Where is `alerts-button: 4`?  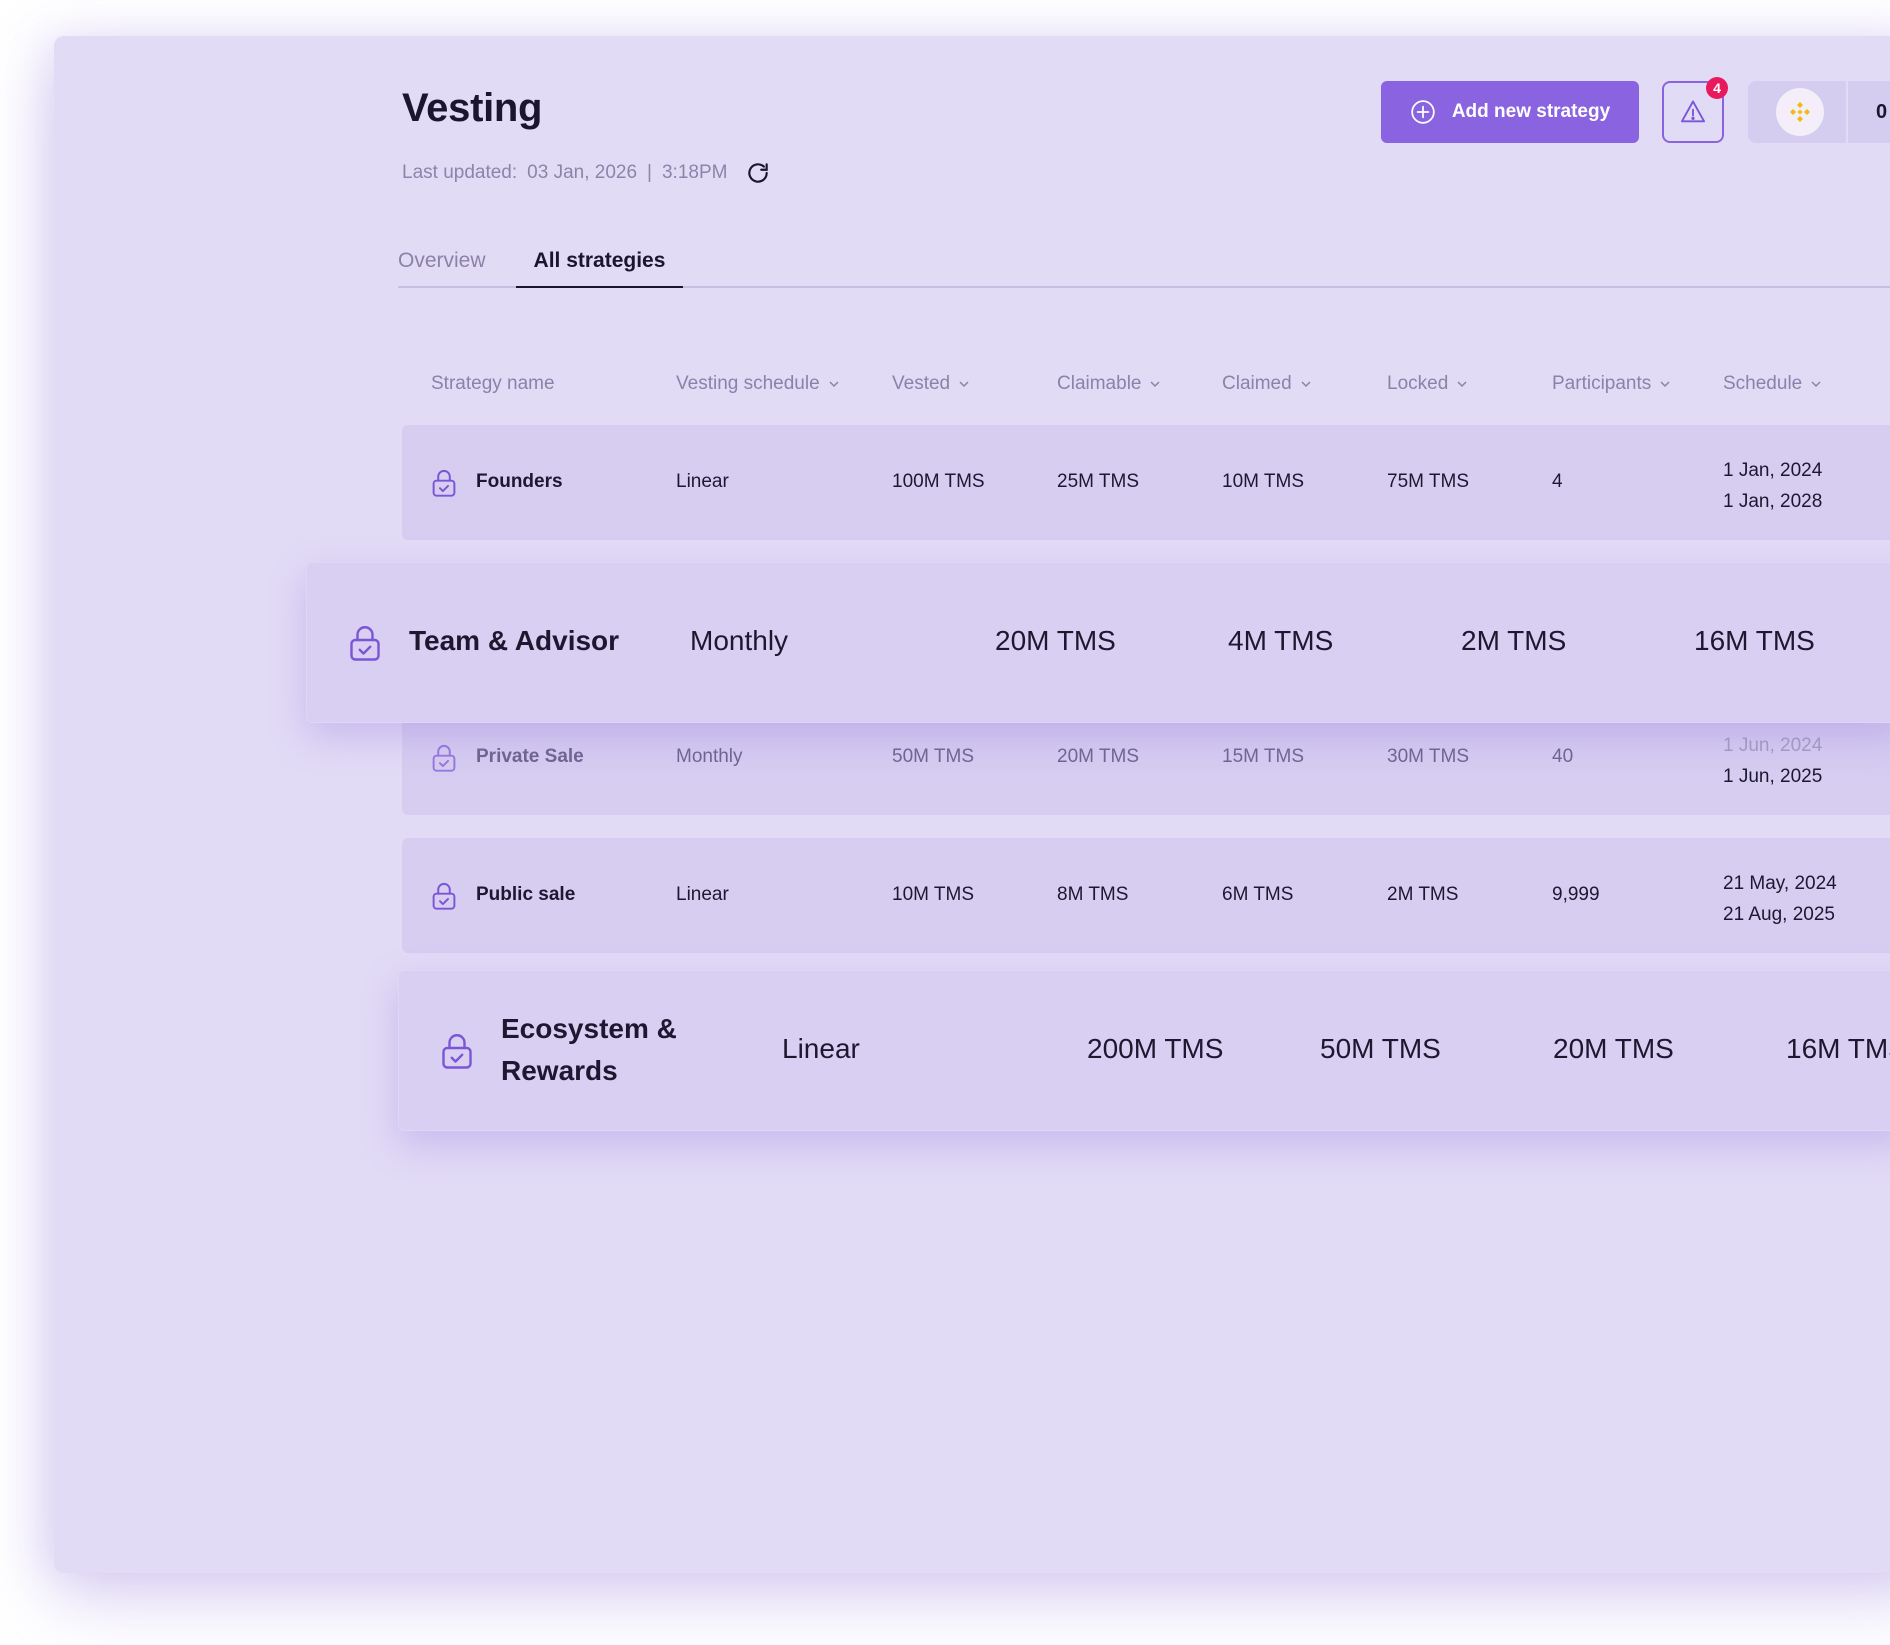 alerts-button: 4 is located at coordinates (1695, 110).